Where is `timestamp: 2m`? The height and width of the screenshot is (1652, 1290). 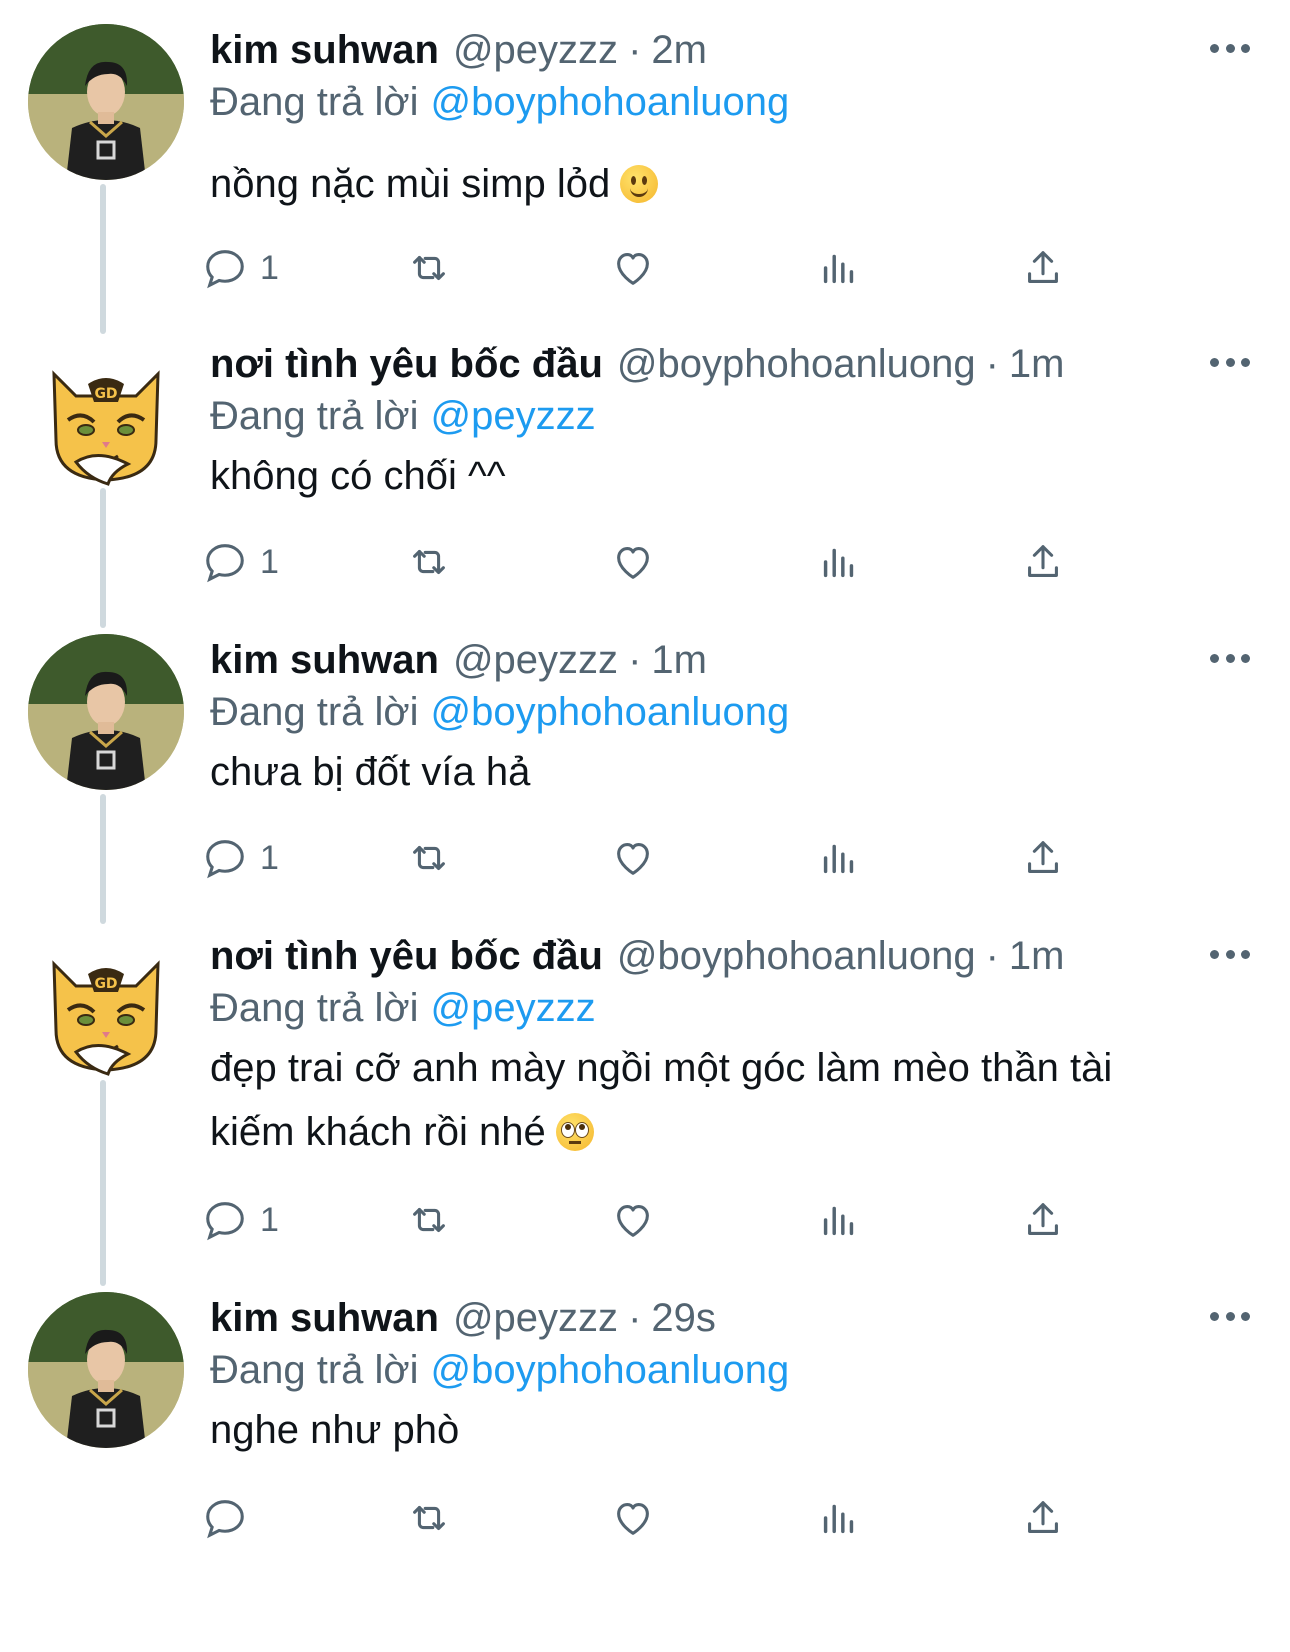 timestamp: 2m is located at coordinates (679, 50).